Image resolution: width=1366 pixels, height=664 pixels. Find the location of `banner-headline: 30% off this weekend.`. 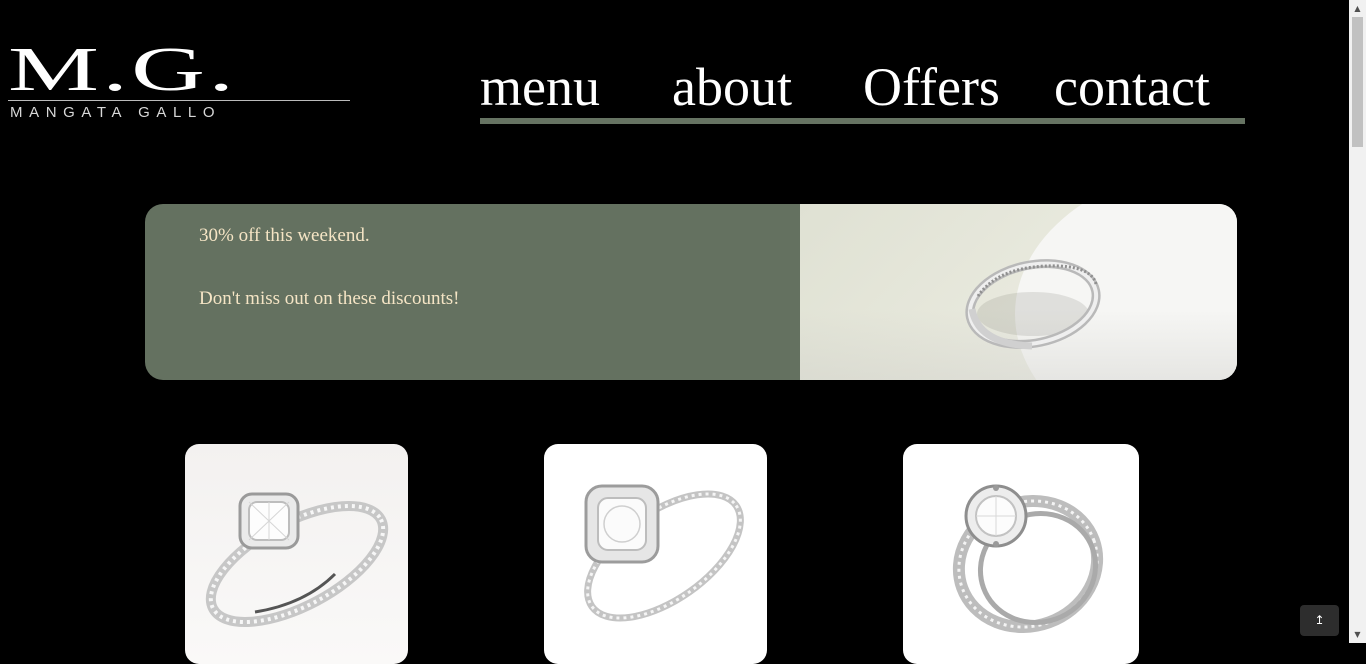

banner-headline: 30% off this weekend. is located at coordinates (284, 235).